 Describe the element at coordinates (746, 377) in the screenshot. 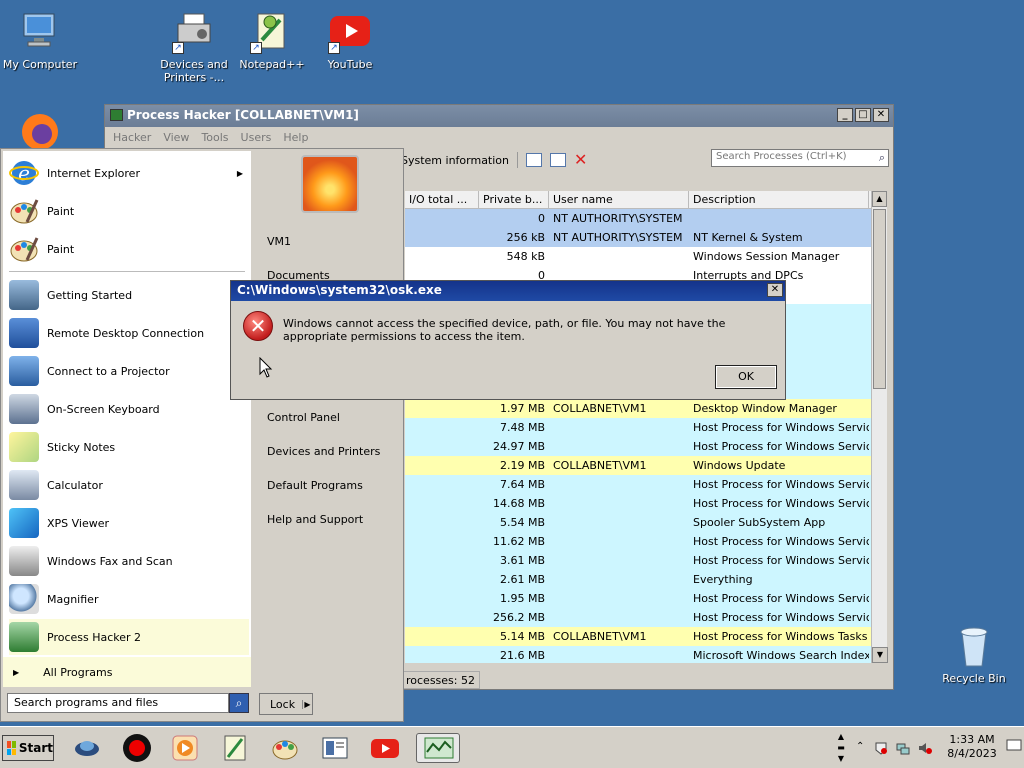

I see `ok-button: OK` at that location.